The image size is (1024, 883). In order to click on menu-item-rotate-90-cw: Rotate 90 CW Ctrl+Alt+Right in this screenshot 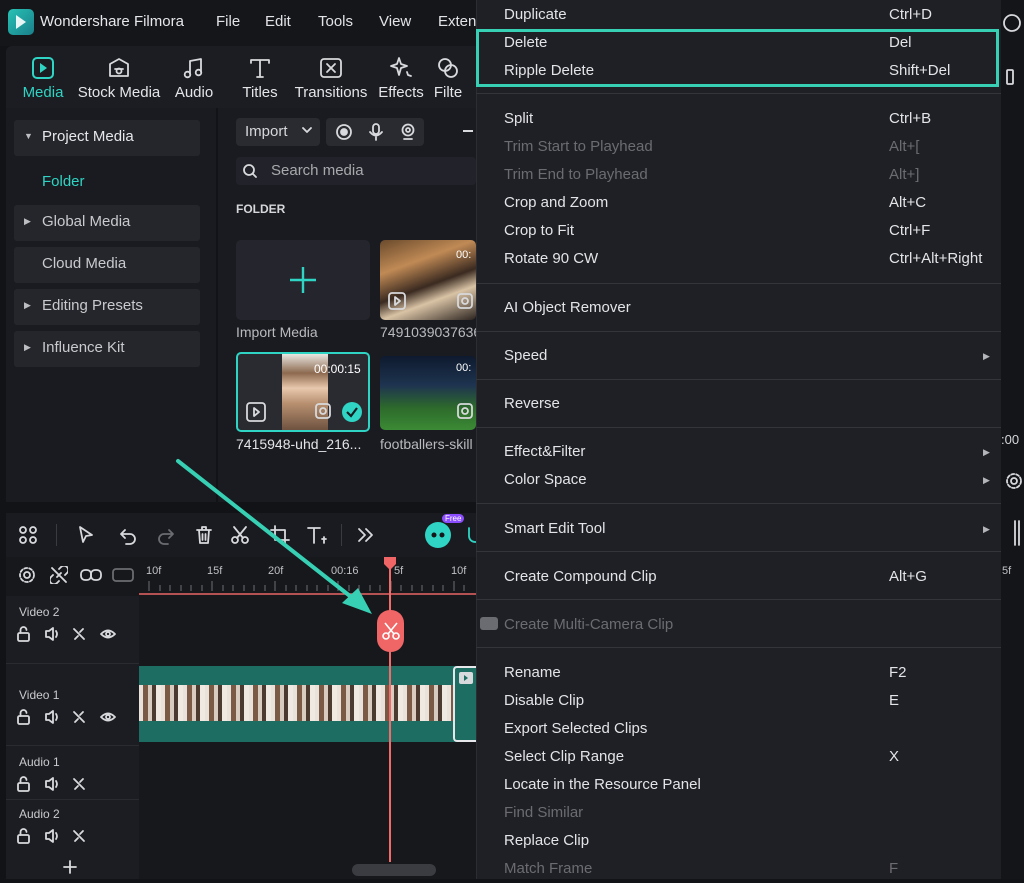, I will do `click(738, 259)`.